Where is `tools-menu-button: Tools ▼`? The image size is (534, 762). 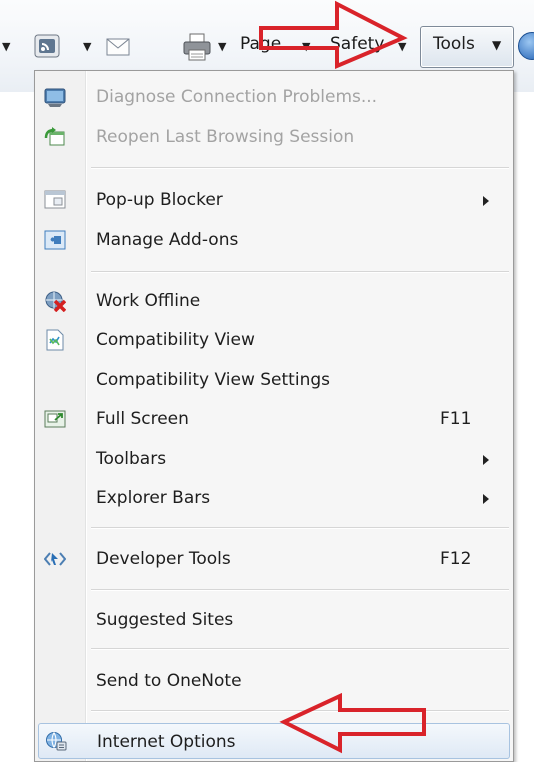 tools-menu-button: Tools ▼ is located at coordinates (467, 47).